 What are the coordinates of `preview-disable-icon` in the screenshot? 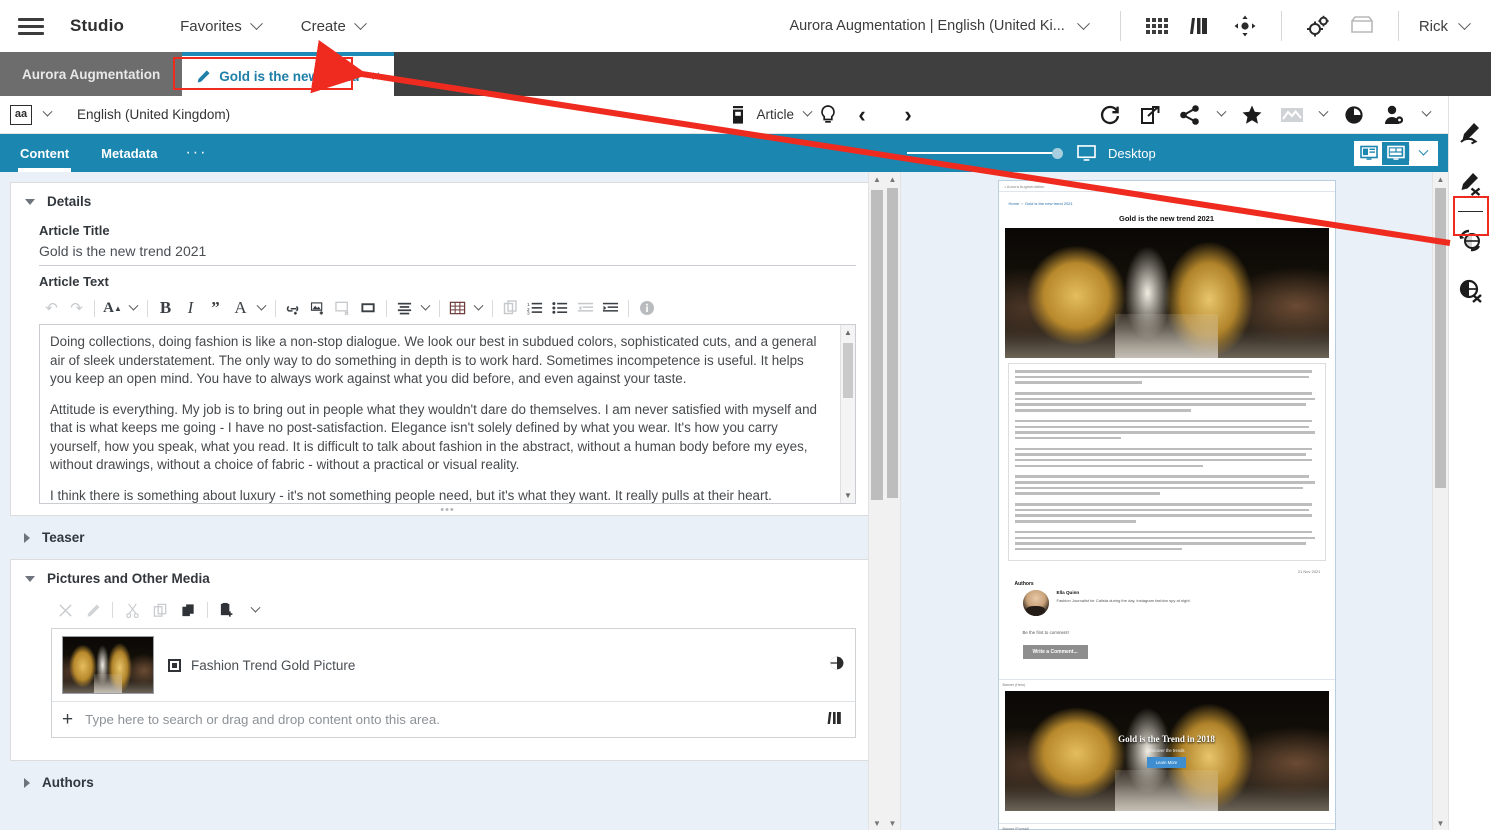 It's located at (1470, 290).